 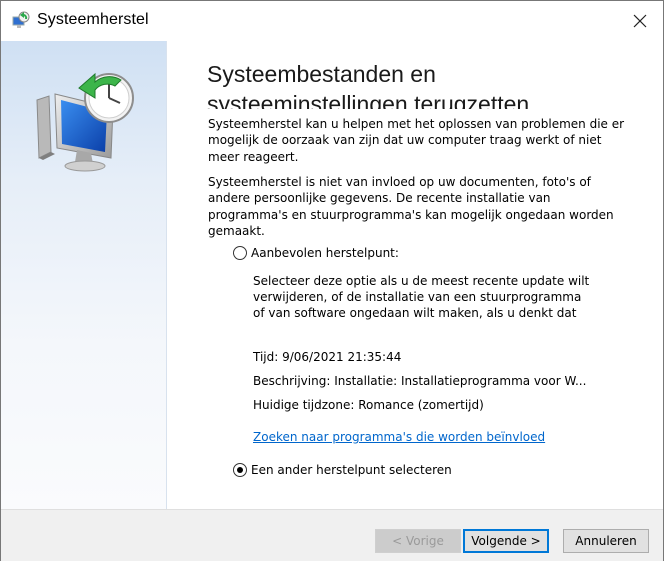 I want to click on title-bar: Systeemherstel, so click(x=332, y=21).